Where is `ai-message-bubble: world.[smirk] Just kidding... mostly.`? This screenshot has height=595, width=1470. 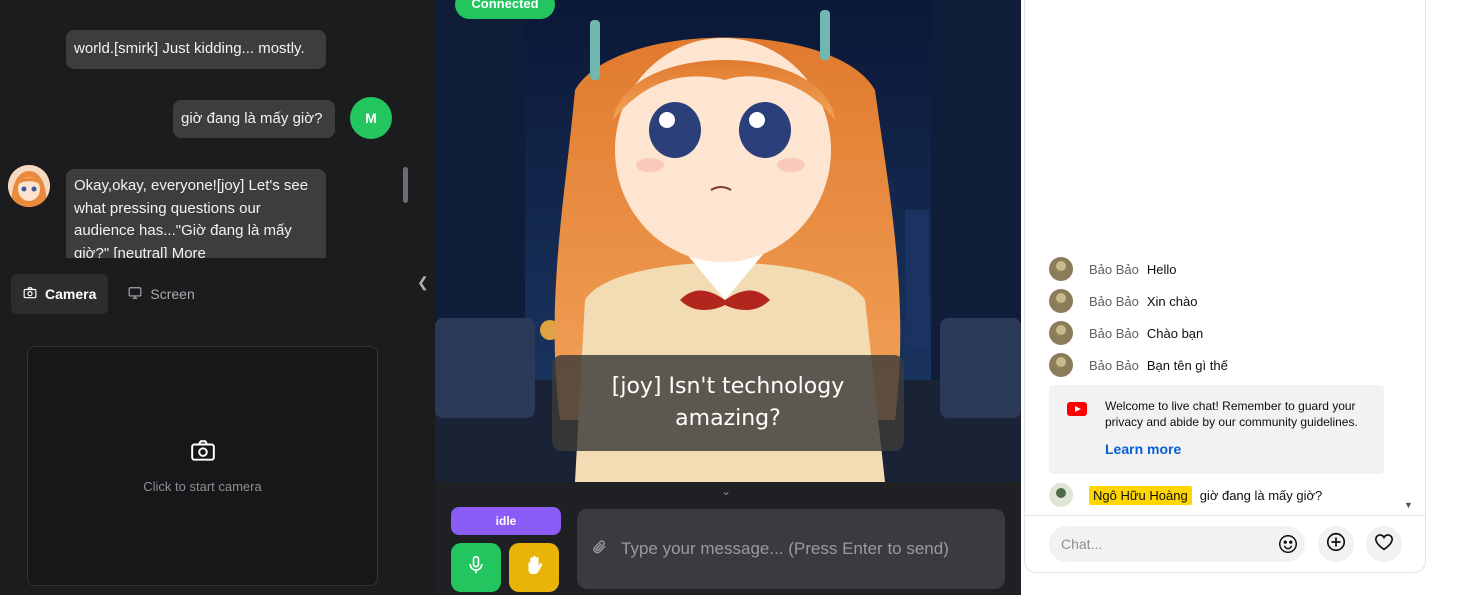 ai-message-bubble: world.[smirk] Just kidding... mostly. is located at coordinates (196, 49).